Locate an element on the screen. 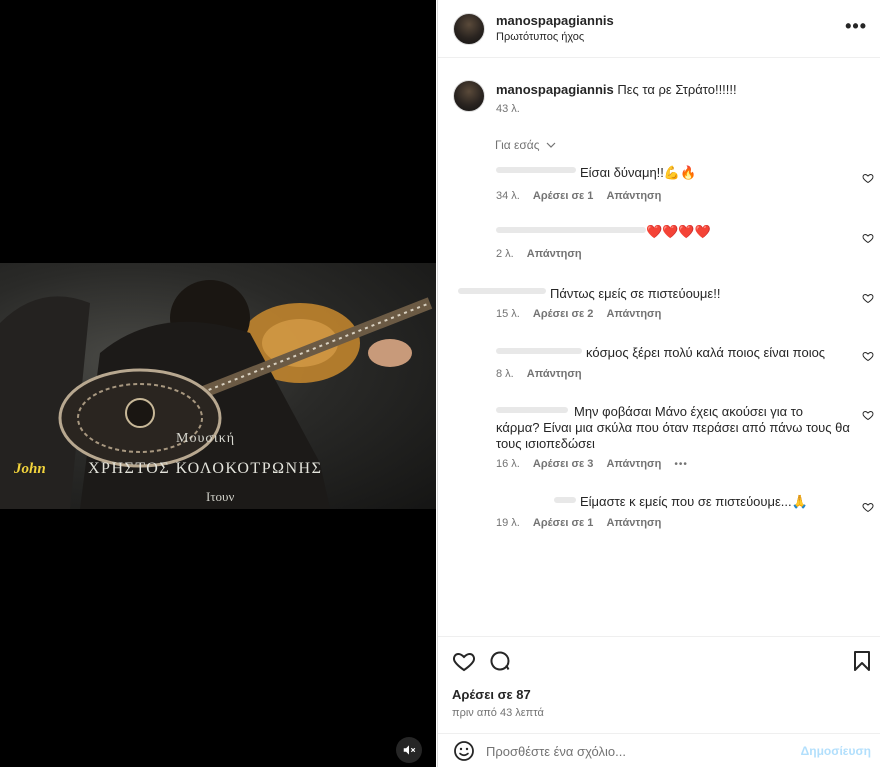  caption-text: Πες τα ρε Στράτο!!!!!! is located at coordinates (677, 89).